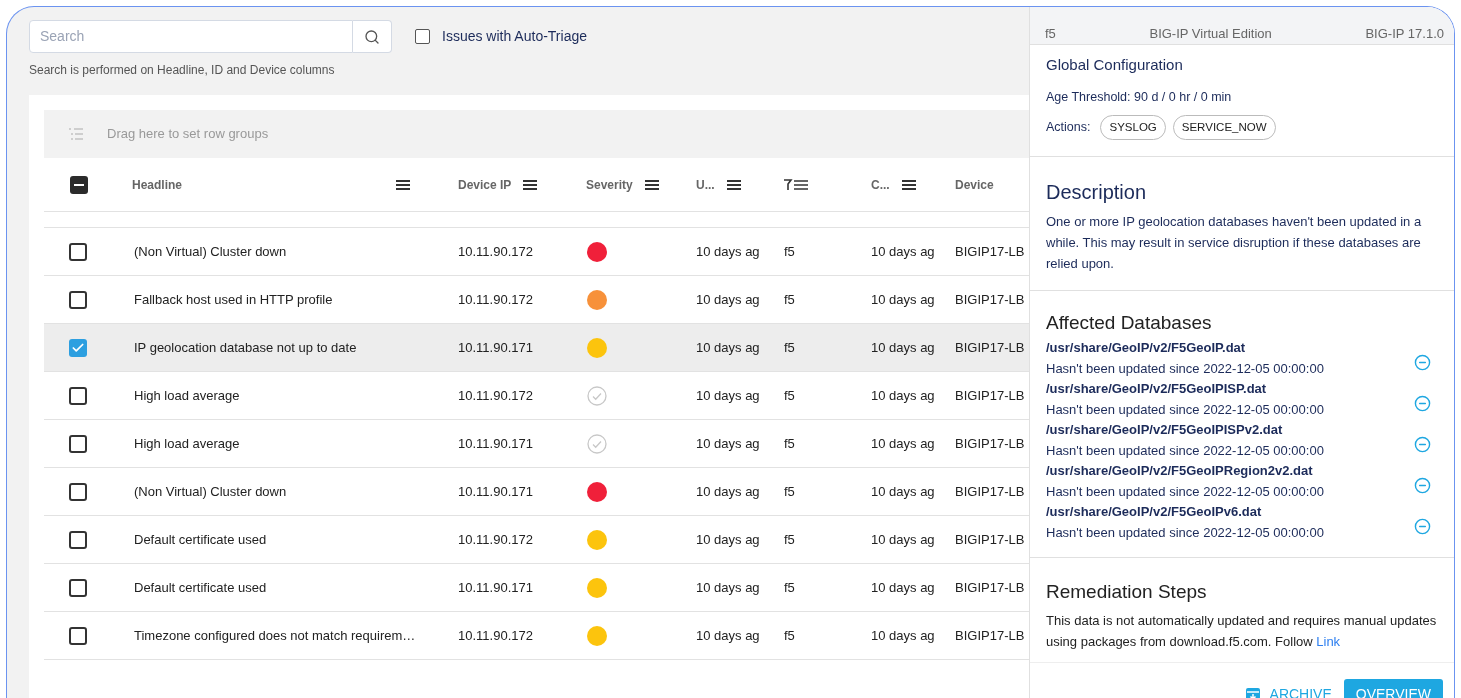 The width and height of the screenshot is (1461, 698). I want to click on device-info-text: BIG-IP Virtual Edition, so click(1210, 34).